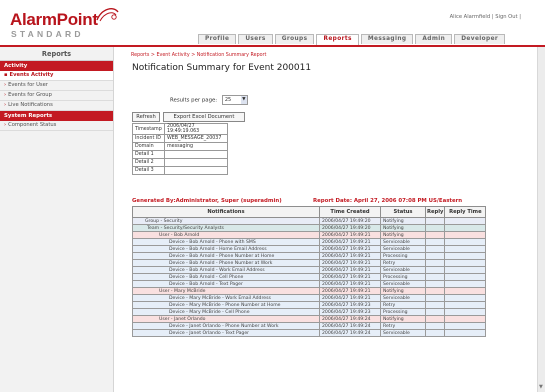 The height and width of the screenshot is (392, 545). Describe the element at coordinates (350, 212) in the screenshot. I see `col-time-created: Time Created` at that location.